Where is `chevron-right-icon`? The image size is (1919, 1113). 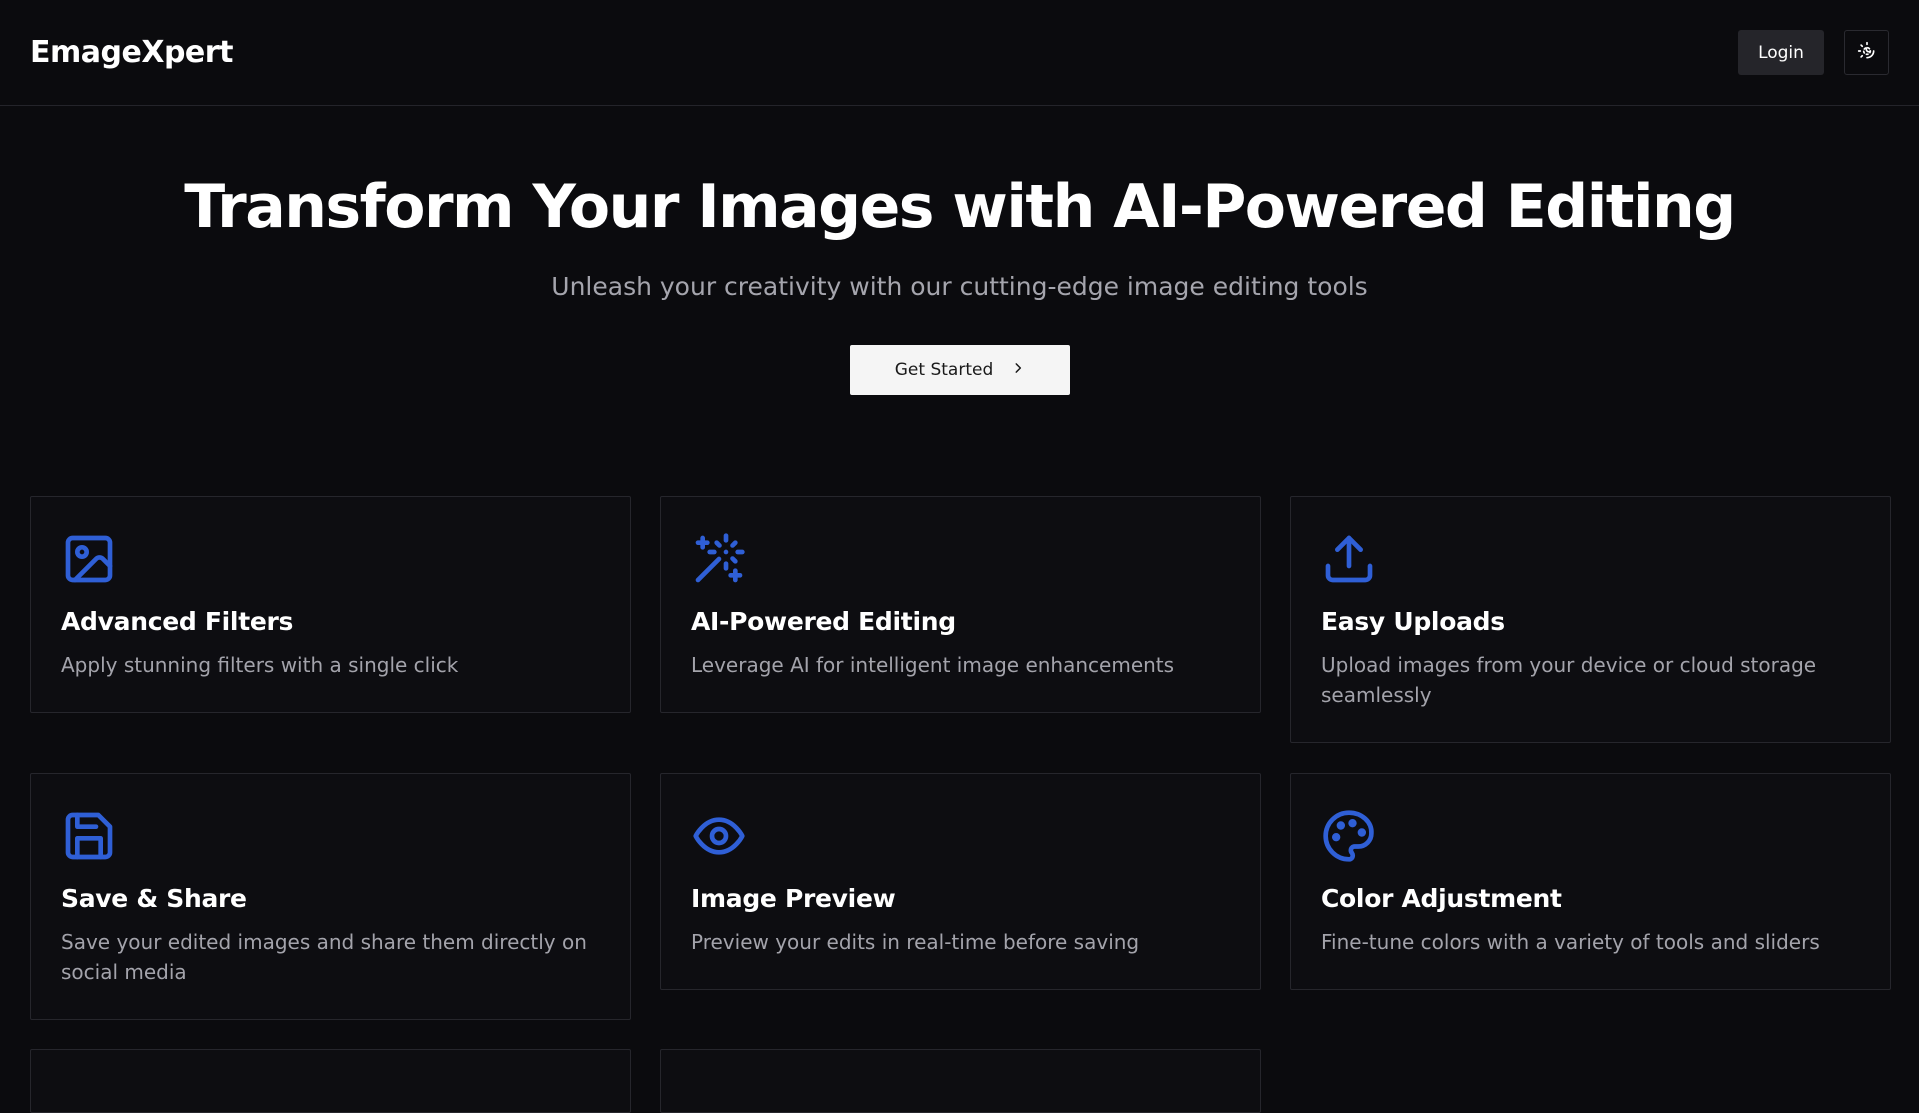 chevron-right-icon is located at coordinates (1018, 370).